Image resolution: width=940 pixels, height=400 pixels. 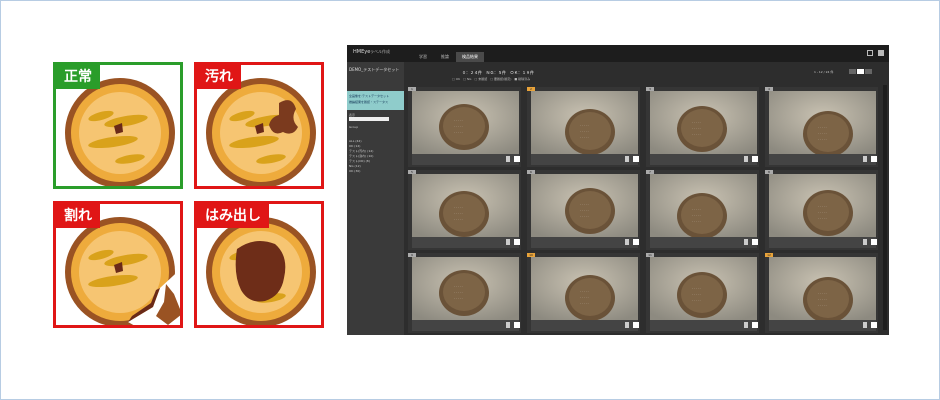 What do you see at coordinates (259, 125) in the screenshot?
I see `card-dirt: 汚れ` at bounding box center [259, 125].